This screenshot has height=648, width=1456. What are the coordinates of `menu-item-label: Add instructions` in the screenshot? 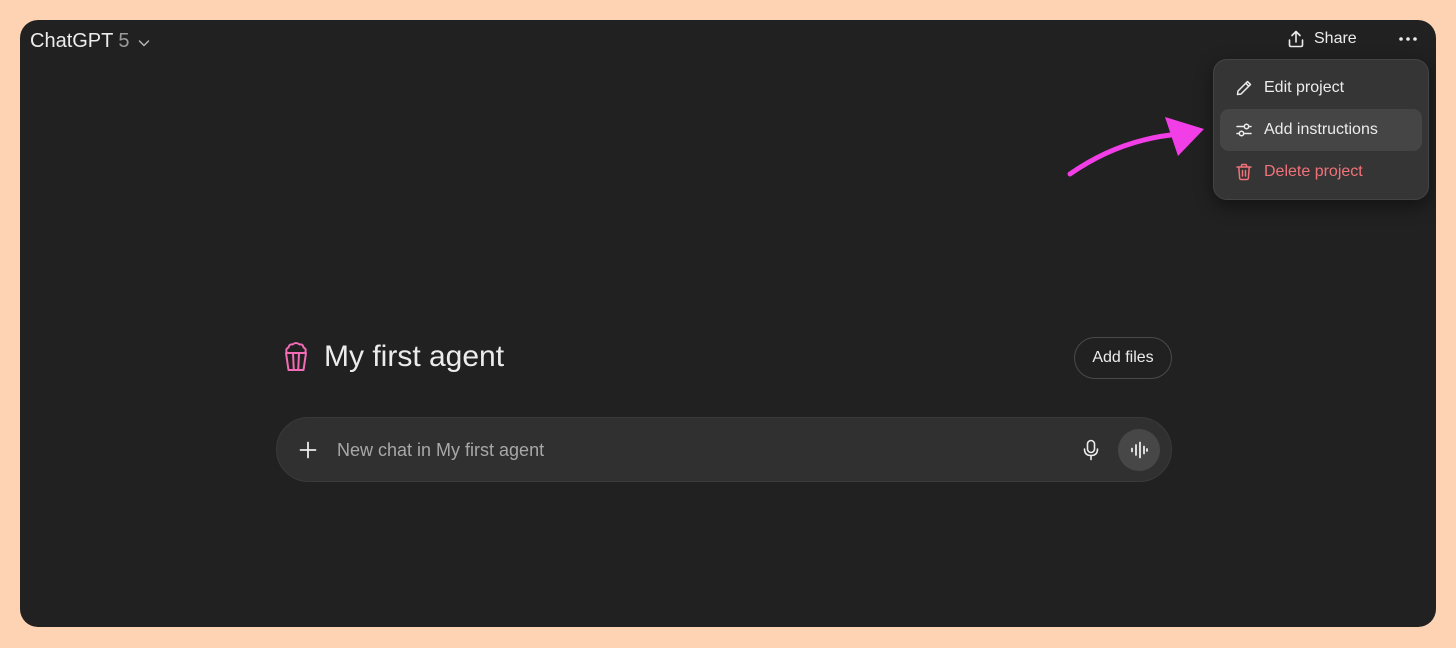 It's located at (1321, 129).